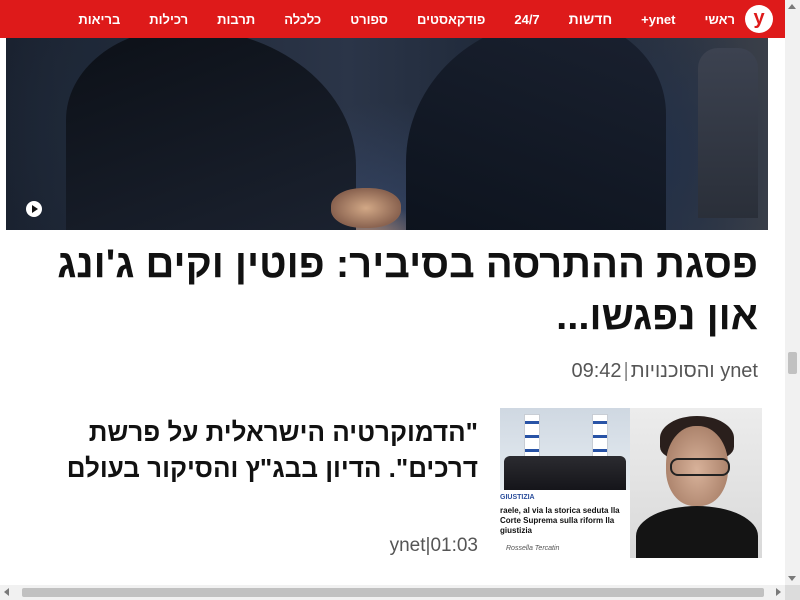 Image resolution: width=800 pixels, height=600 pixels. I want to click on nav-item-health: בריאות, so click(99, 19).